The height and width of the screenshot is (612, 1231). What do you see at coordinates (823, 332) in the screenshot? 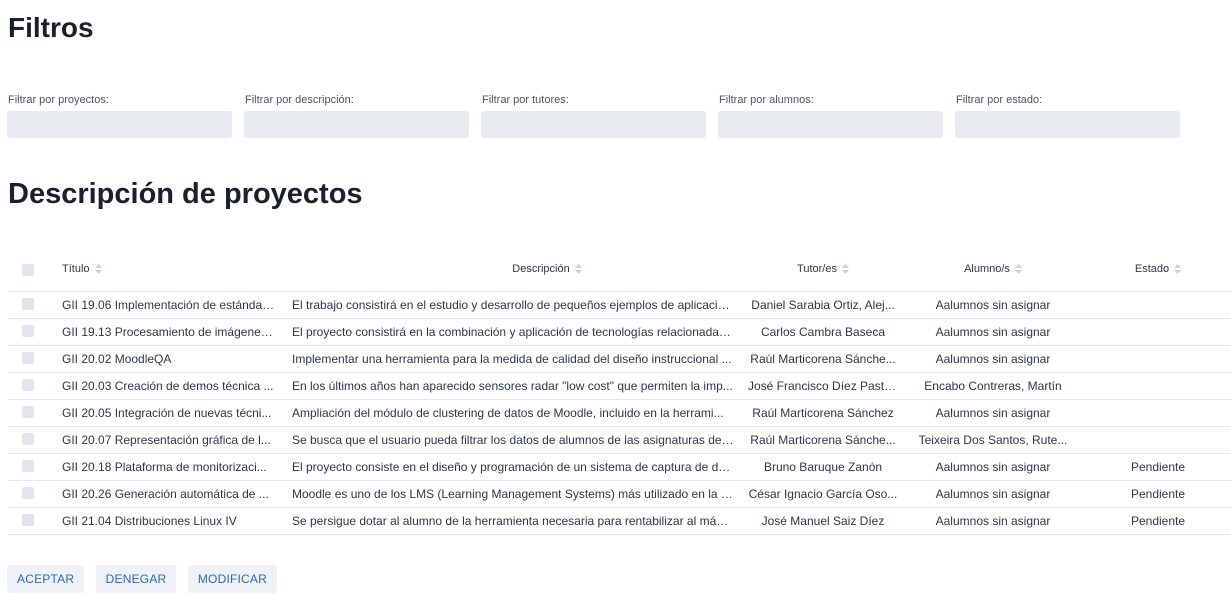
I see `project-tutors-cell: Carlos Cambra Baseca` at bounding box center [823, 332].